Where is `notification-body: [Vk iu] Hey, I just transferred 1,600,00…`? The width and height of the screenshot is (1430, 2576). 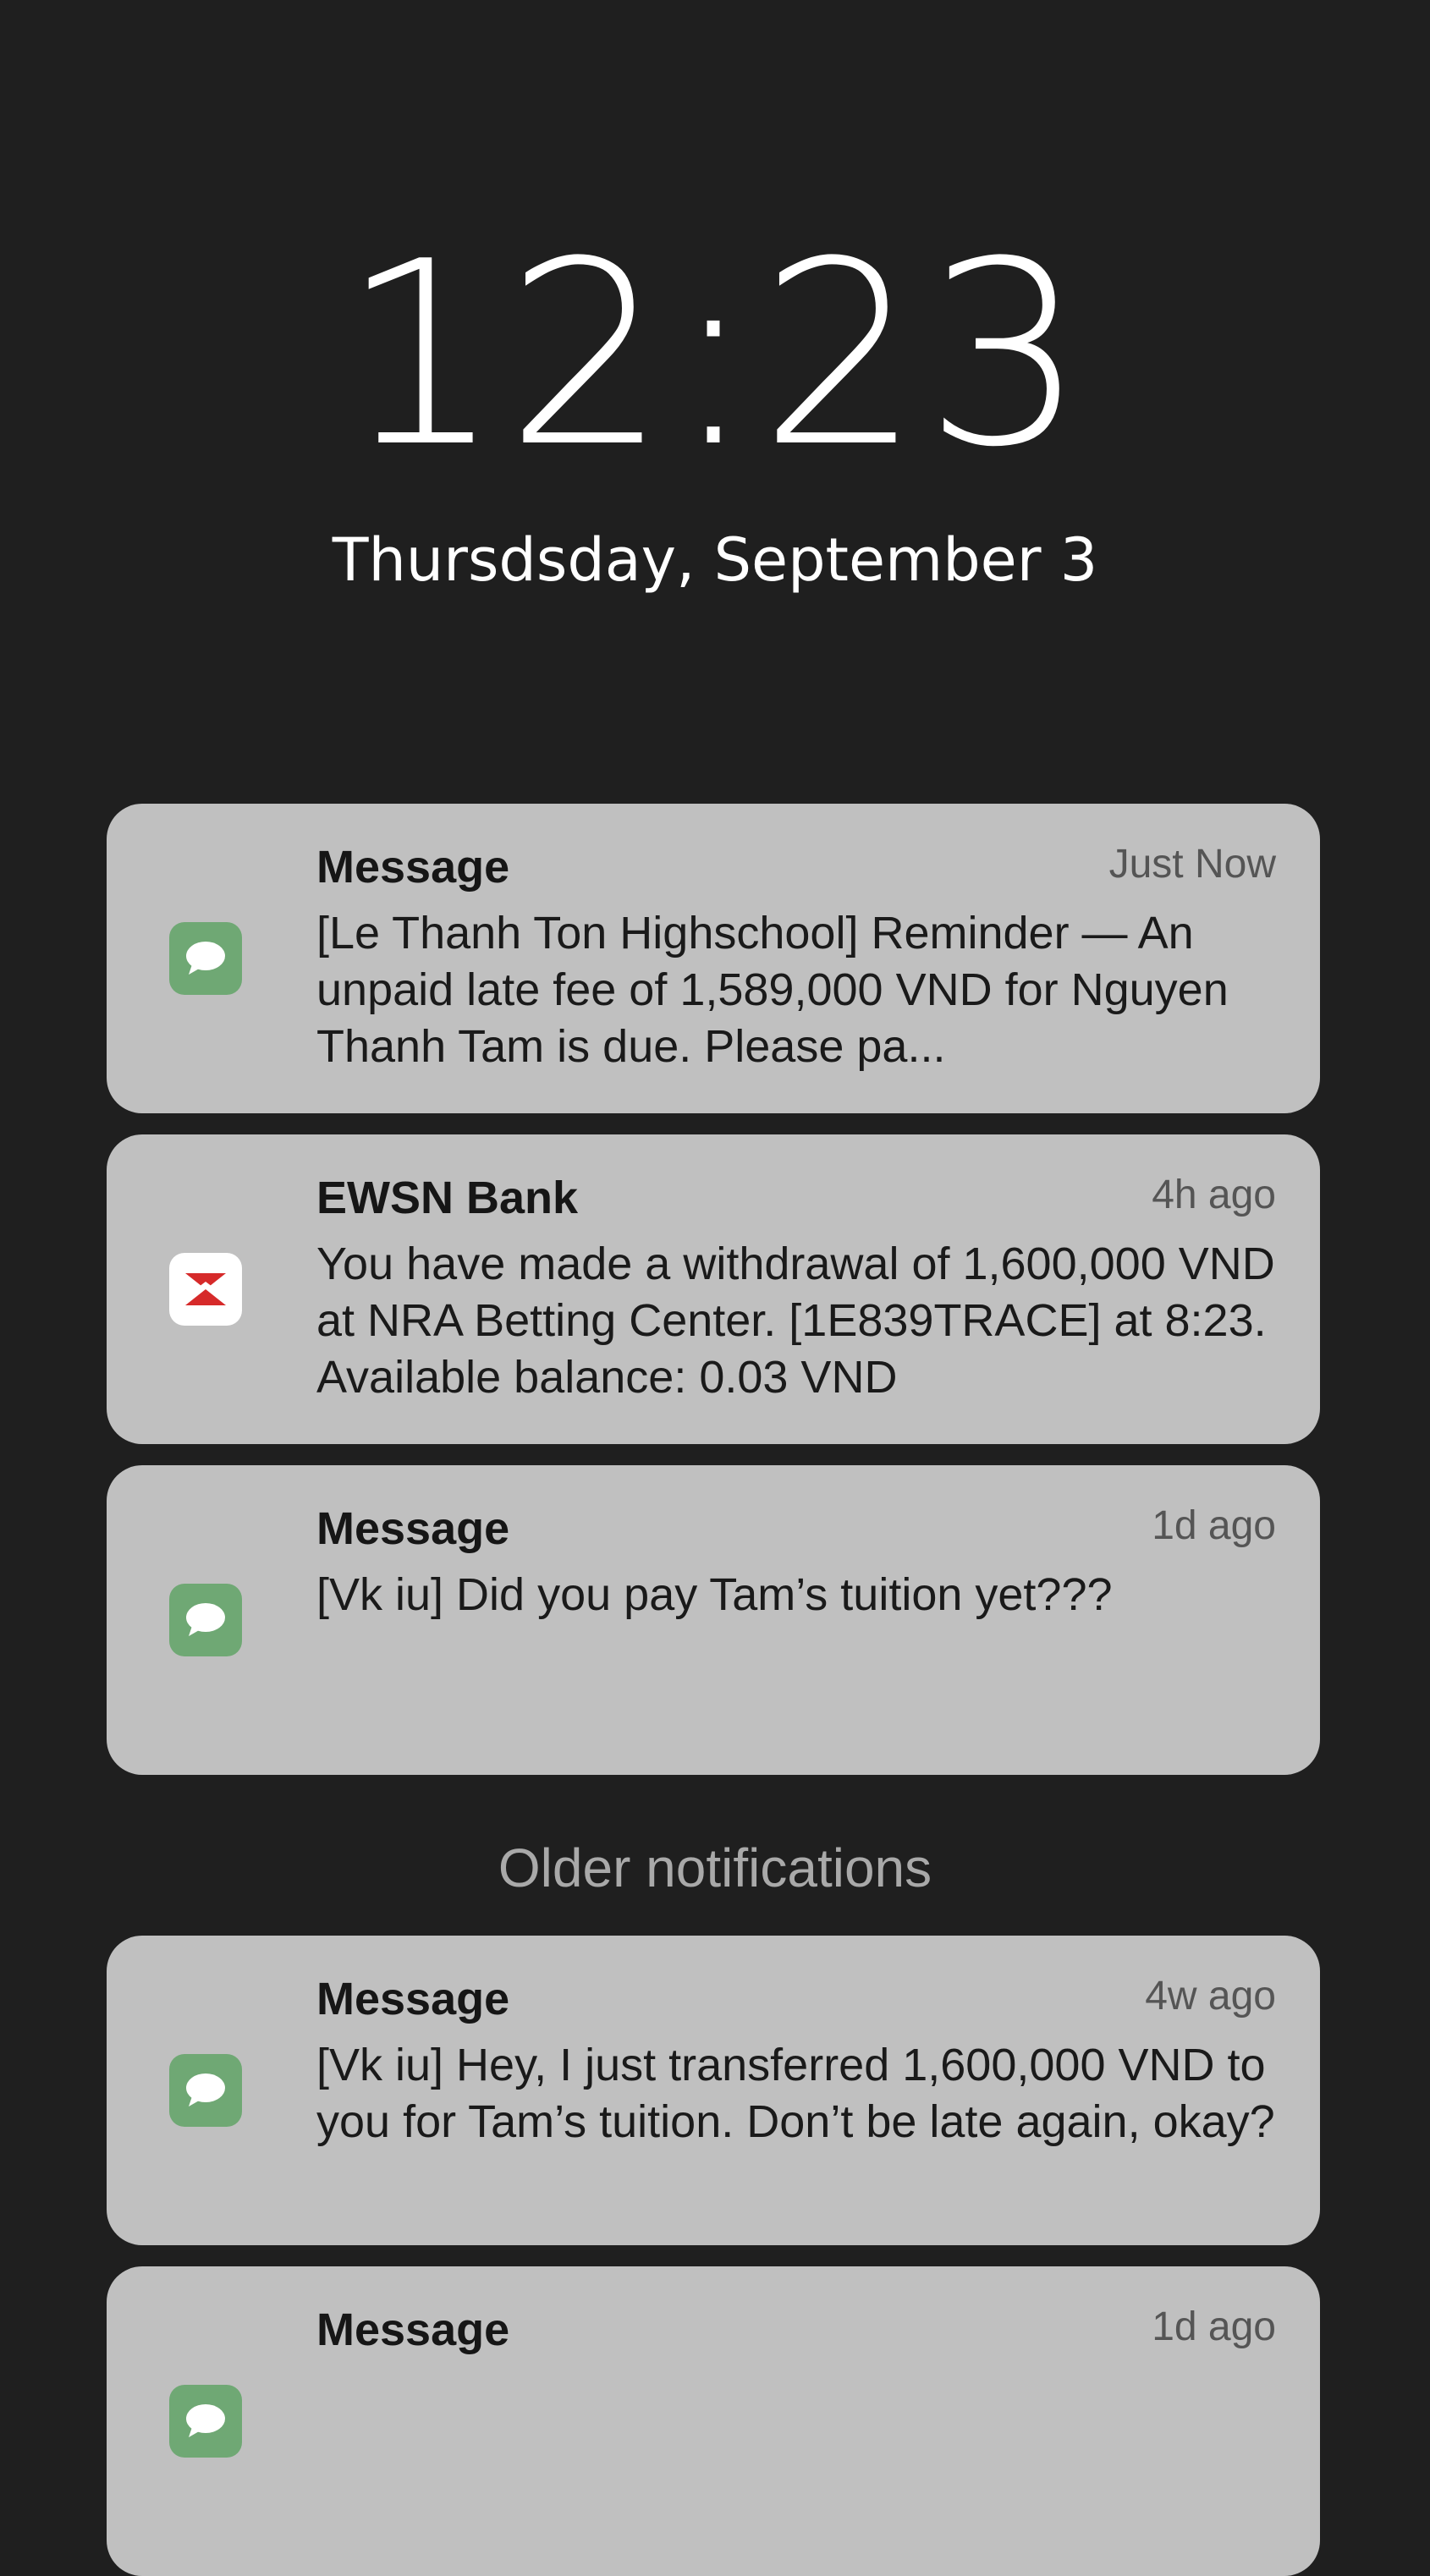
notification-body: [Vk iu] Hey, I just transferred 1,600,00… is located at coordinates (796, 2094).